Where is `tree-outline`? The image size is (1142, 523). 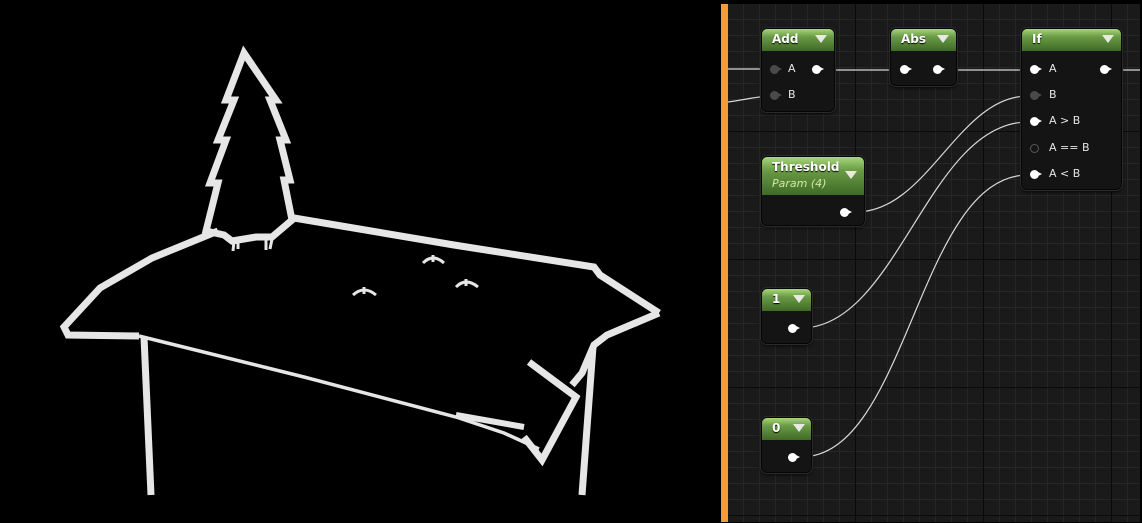
tree-outline is located at coordinates (248, 145).